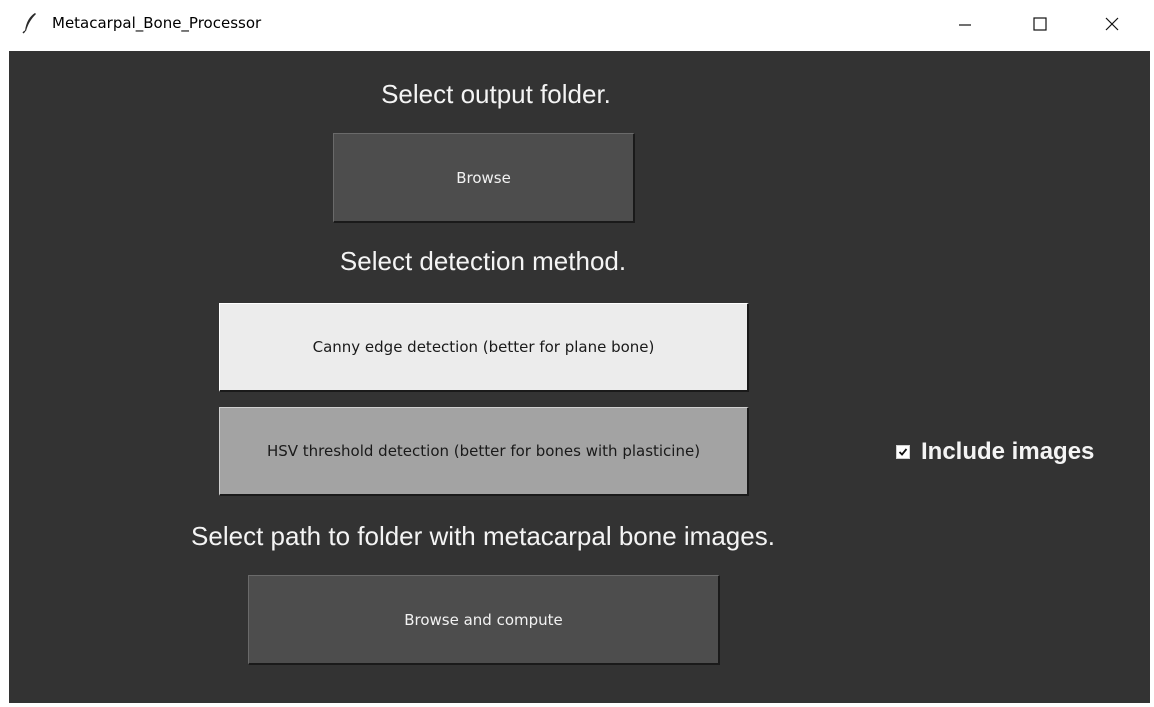 The width and height of the screenshot is (1154, 707). What do you see at coordinates (484, 178) in the screenshot?
I see `browse-output-button: Browse` at bounding box center [484, 178].